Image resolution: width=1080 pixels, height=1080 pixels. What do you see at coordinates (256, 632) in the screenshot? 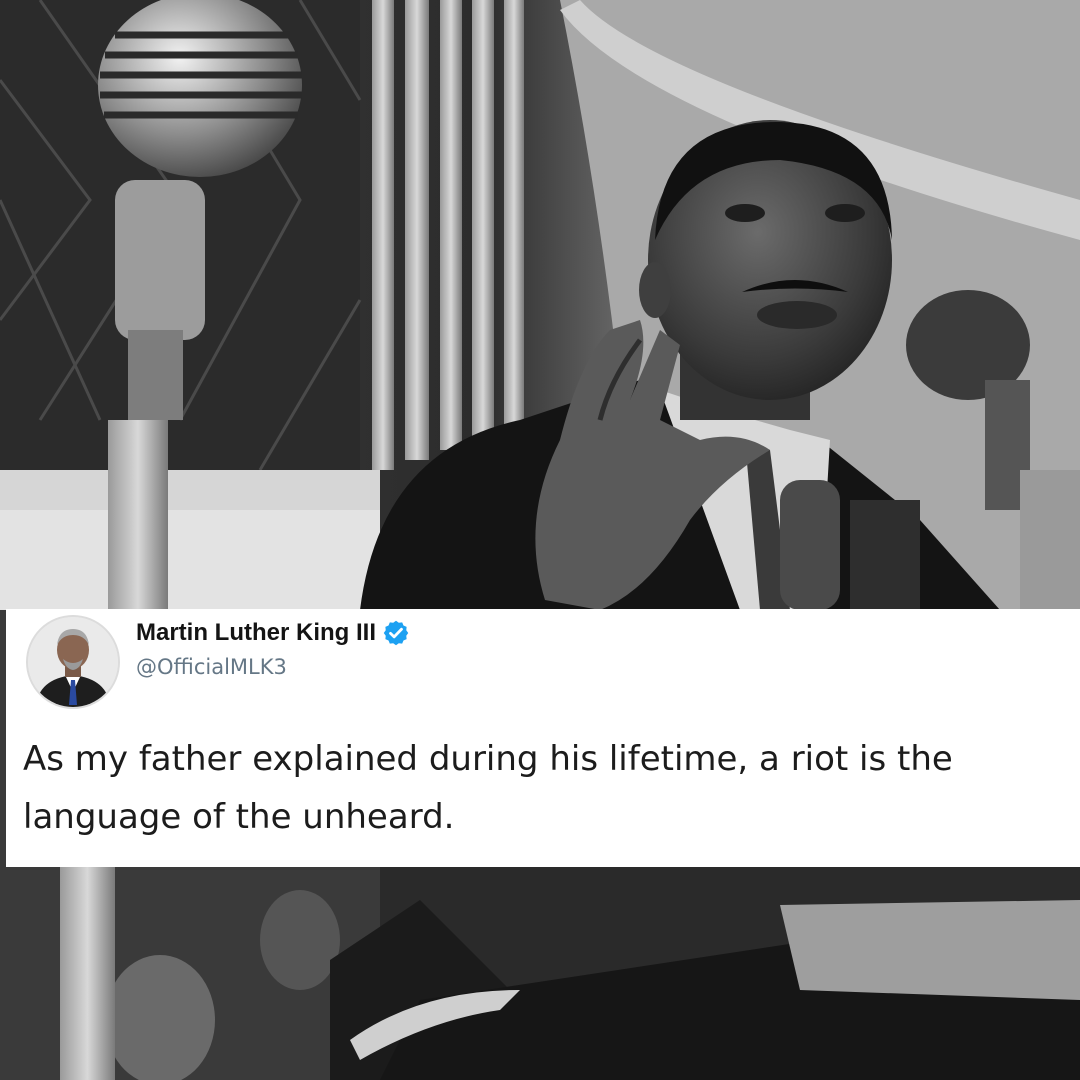
I see `display-name-text: Martin Luther King III` at bounding box center [256, 632].